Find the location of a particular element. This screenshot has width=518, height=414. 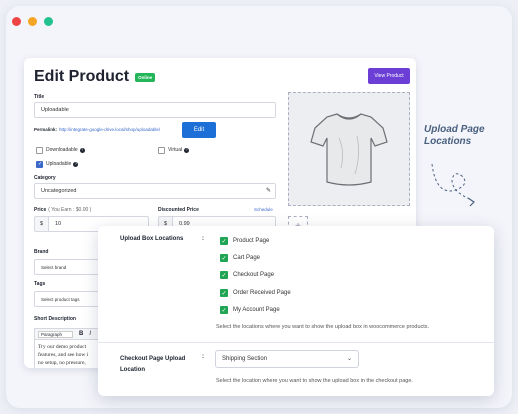

price-label: Price is located at coordinates (40, 210).